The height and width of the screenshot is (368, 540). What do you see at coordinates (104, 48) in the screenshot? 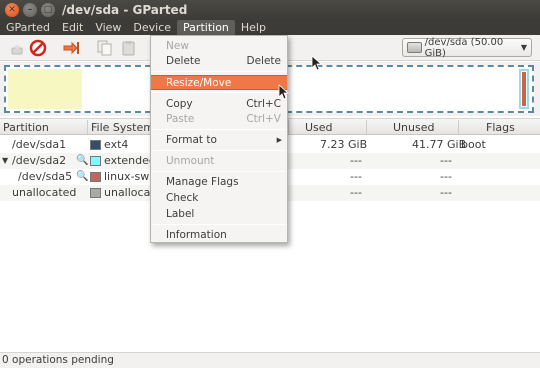
I see `copy-icon` at bounding box center [104, 48].